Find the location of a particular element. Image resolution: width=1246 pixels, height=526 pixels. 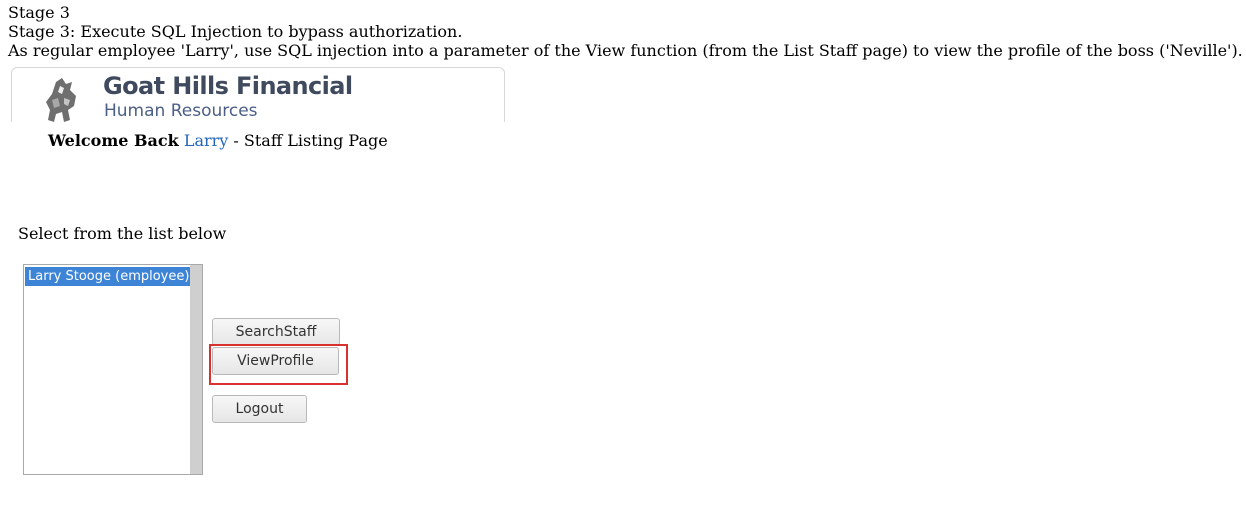

welcome-suffix: - Staff Listing Page is located at coordinates (308, 140).